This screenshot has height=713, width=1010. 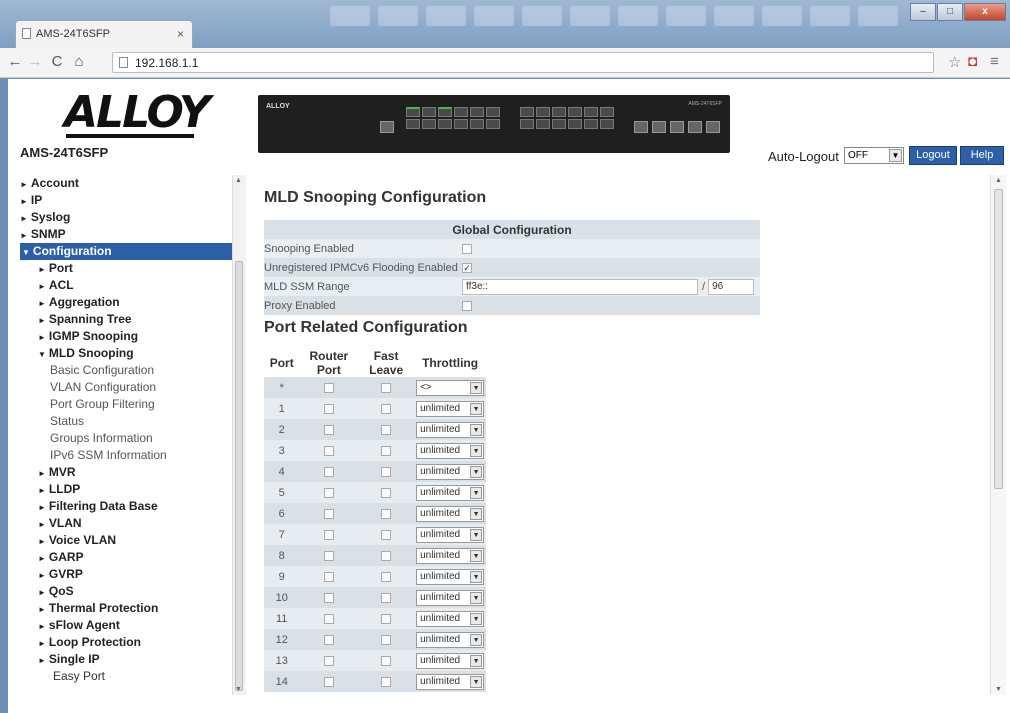 What do you see at coordinates (450, 387) in the screenshot?
I see `throttling-select: <> ▼` at bounding box center [450, 387].